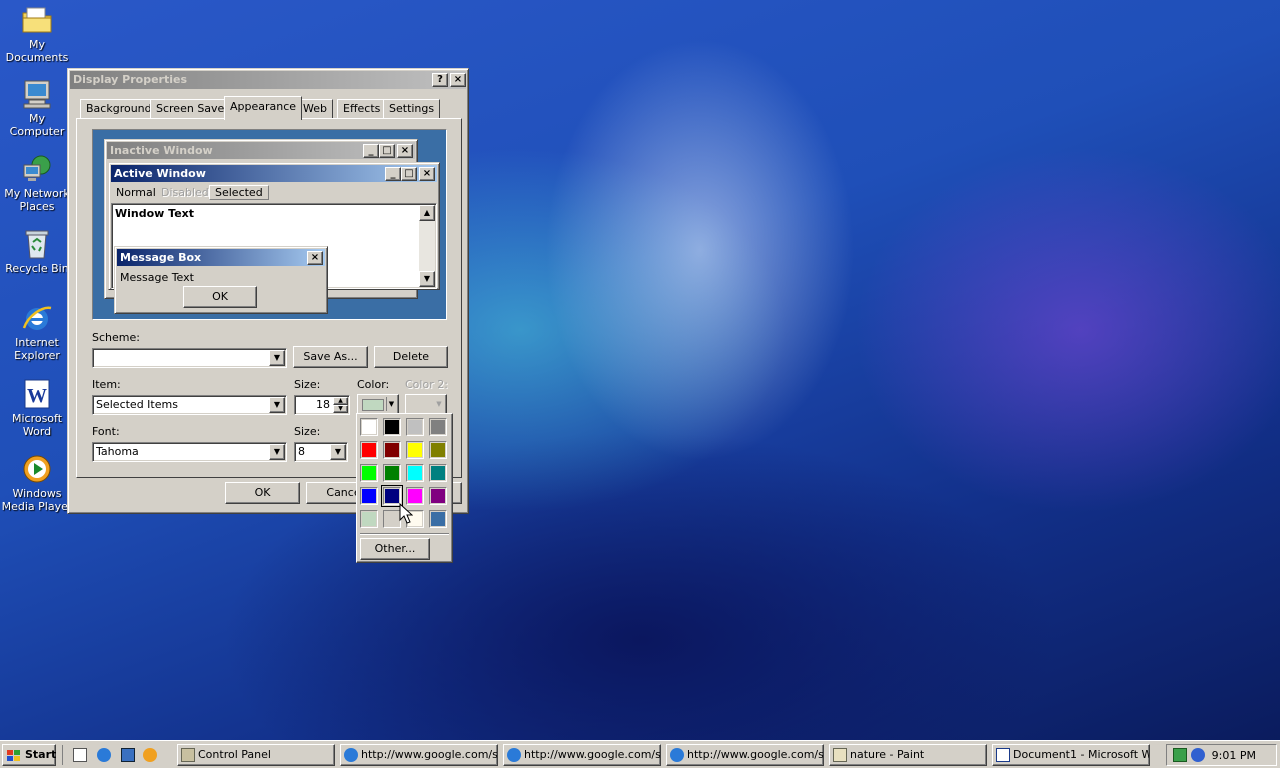 The height and width of the screenshot is (768, 1280). I want to click on desktop-icon-recycle-bin: Recycle Bin, so click(37, 251).